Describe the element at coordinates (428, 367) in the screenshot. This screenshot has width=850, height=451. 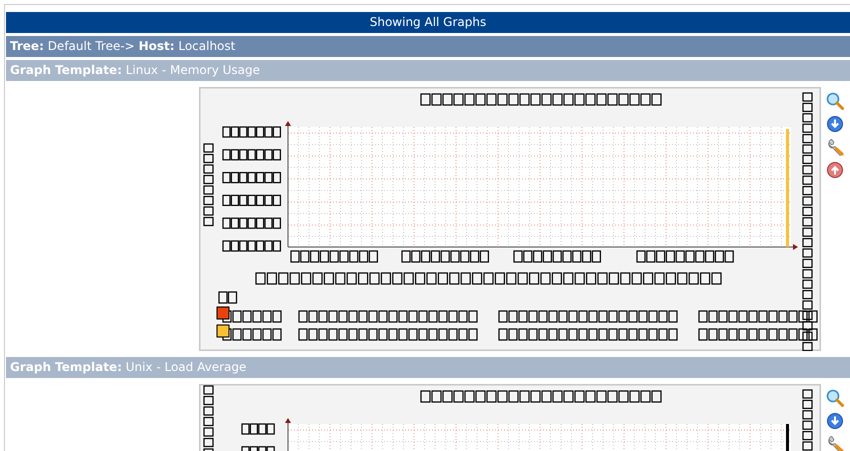
I see `graph-template-bar: Graph Template: Unix - Load Average` at that location.